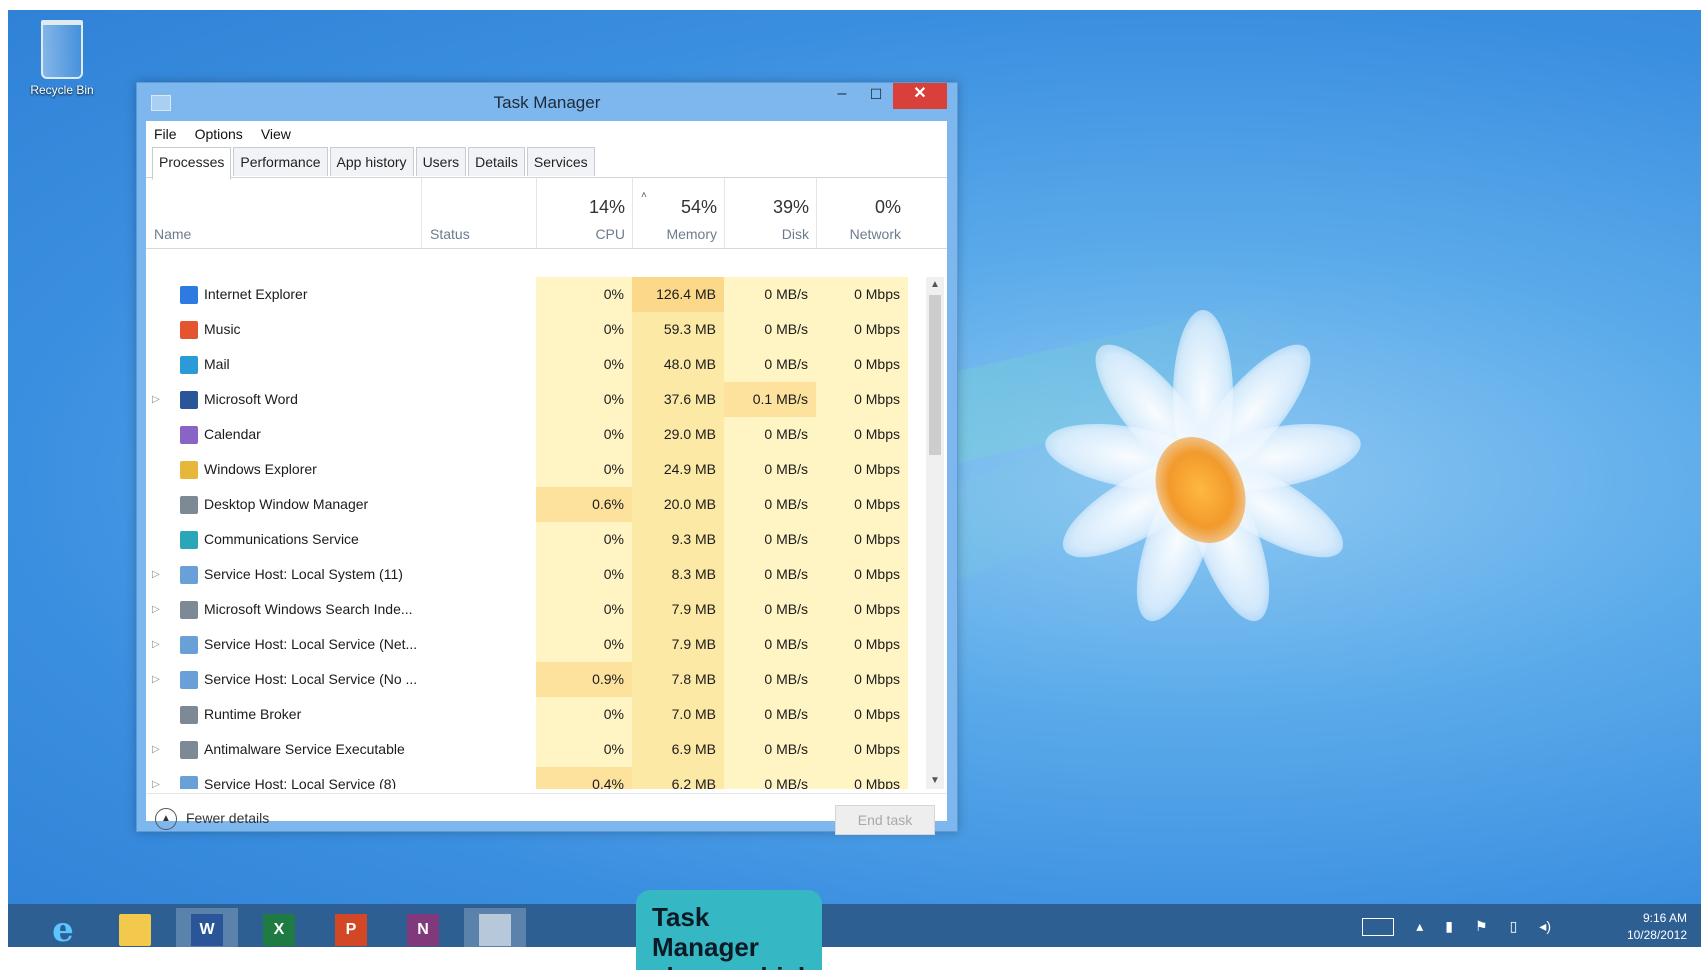 The image size is (1701, 970). What do you see at coordinates (534, 399) in the screenshot?
I see `table-row: ▷ Microsoft Word 0% 37.6 MB 0.1 MB/s 0 Mbps` at bounding box center [534, 399].